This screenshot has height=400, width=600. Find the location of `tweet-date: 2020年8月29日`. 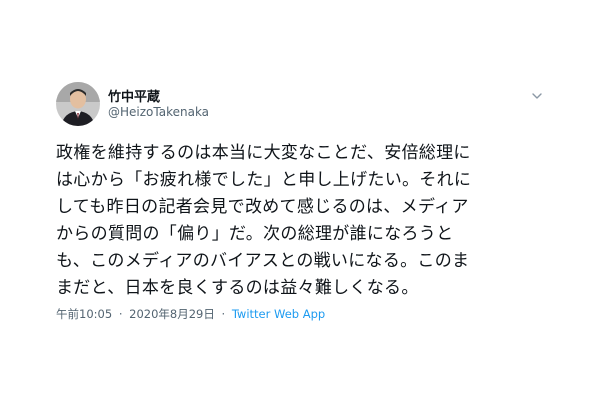

tweet-date: 2020年8月29日 is located at coordinates (172, 314).